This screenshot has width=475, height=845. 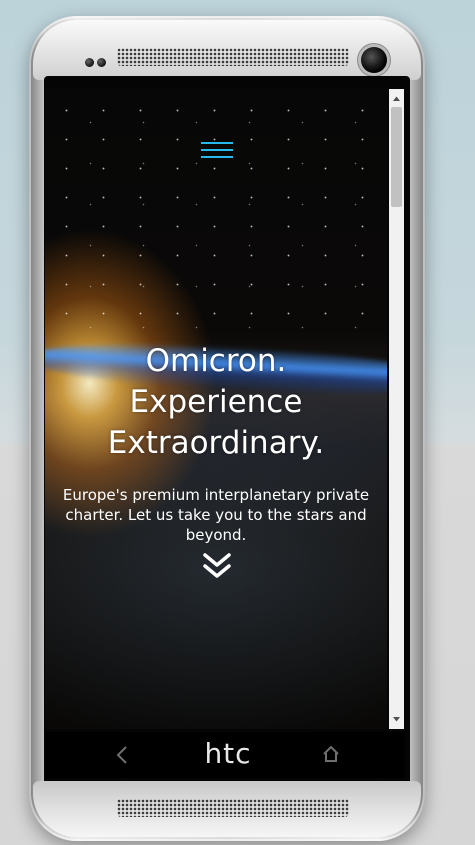 I want to click on light-sensor, so click(x=101, y=62).